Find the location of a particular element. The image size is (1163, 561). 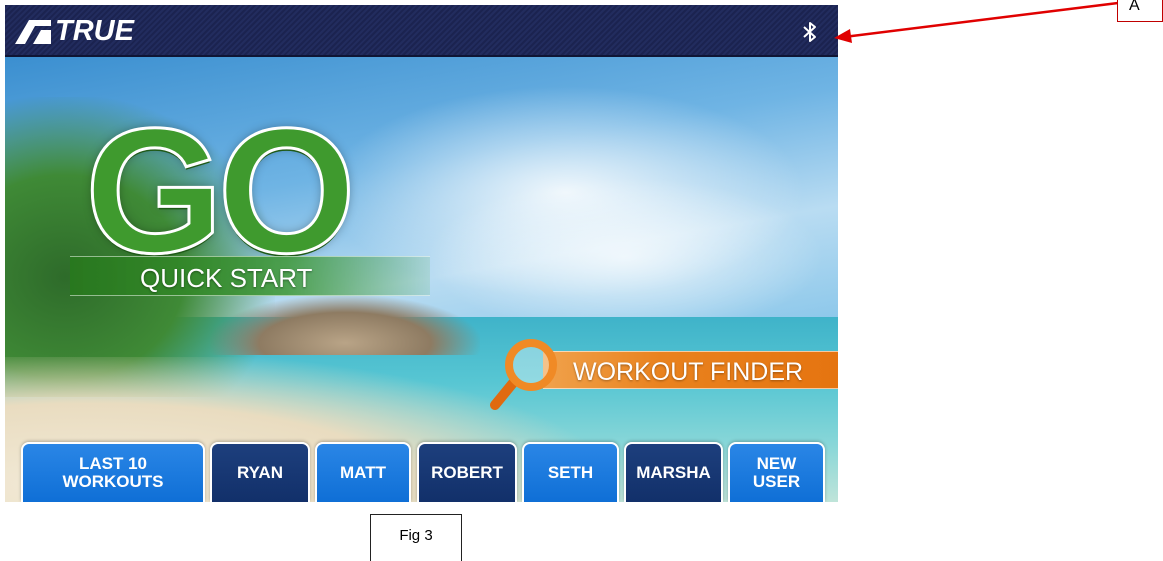

annotation-label: A is located at coordinates (1134, 7).